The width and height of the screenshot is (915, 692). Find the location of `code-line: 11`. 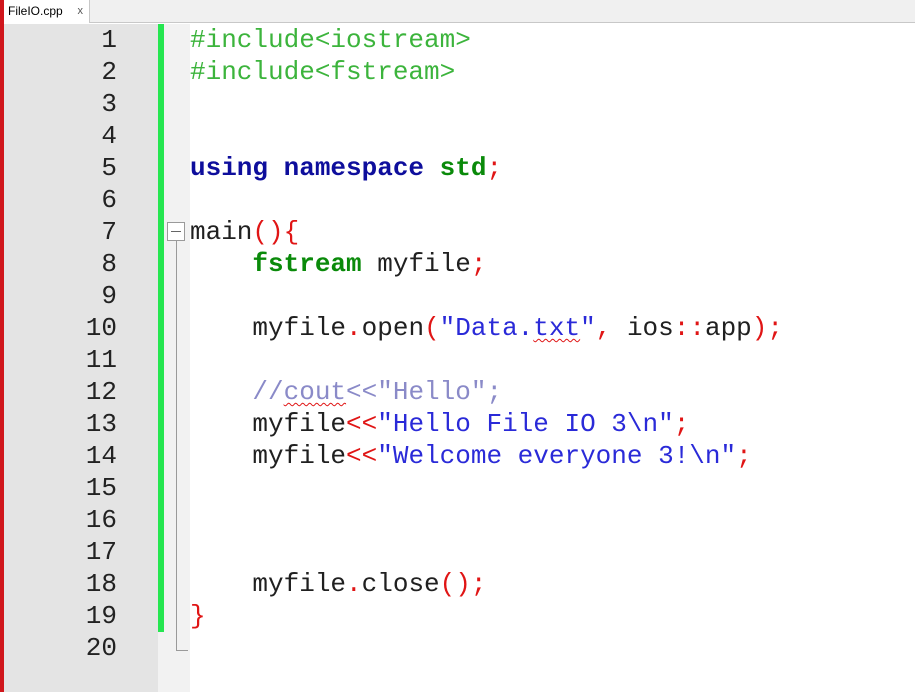

code-line: 11 is located at coordinates (457, 360).